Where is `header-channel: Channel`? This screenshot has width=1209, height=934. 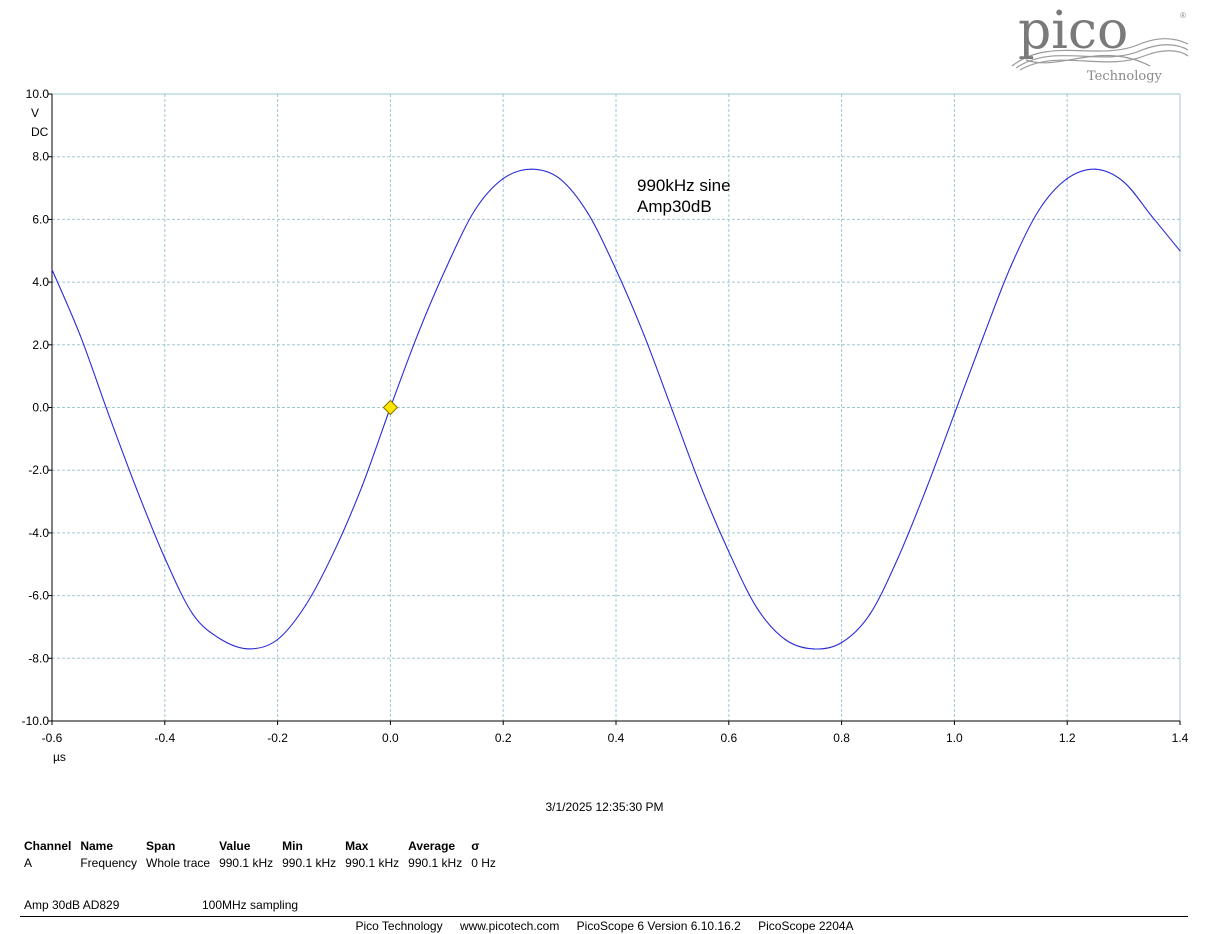 header-channel: Channel is located at coordinates (48, 846).